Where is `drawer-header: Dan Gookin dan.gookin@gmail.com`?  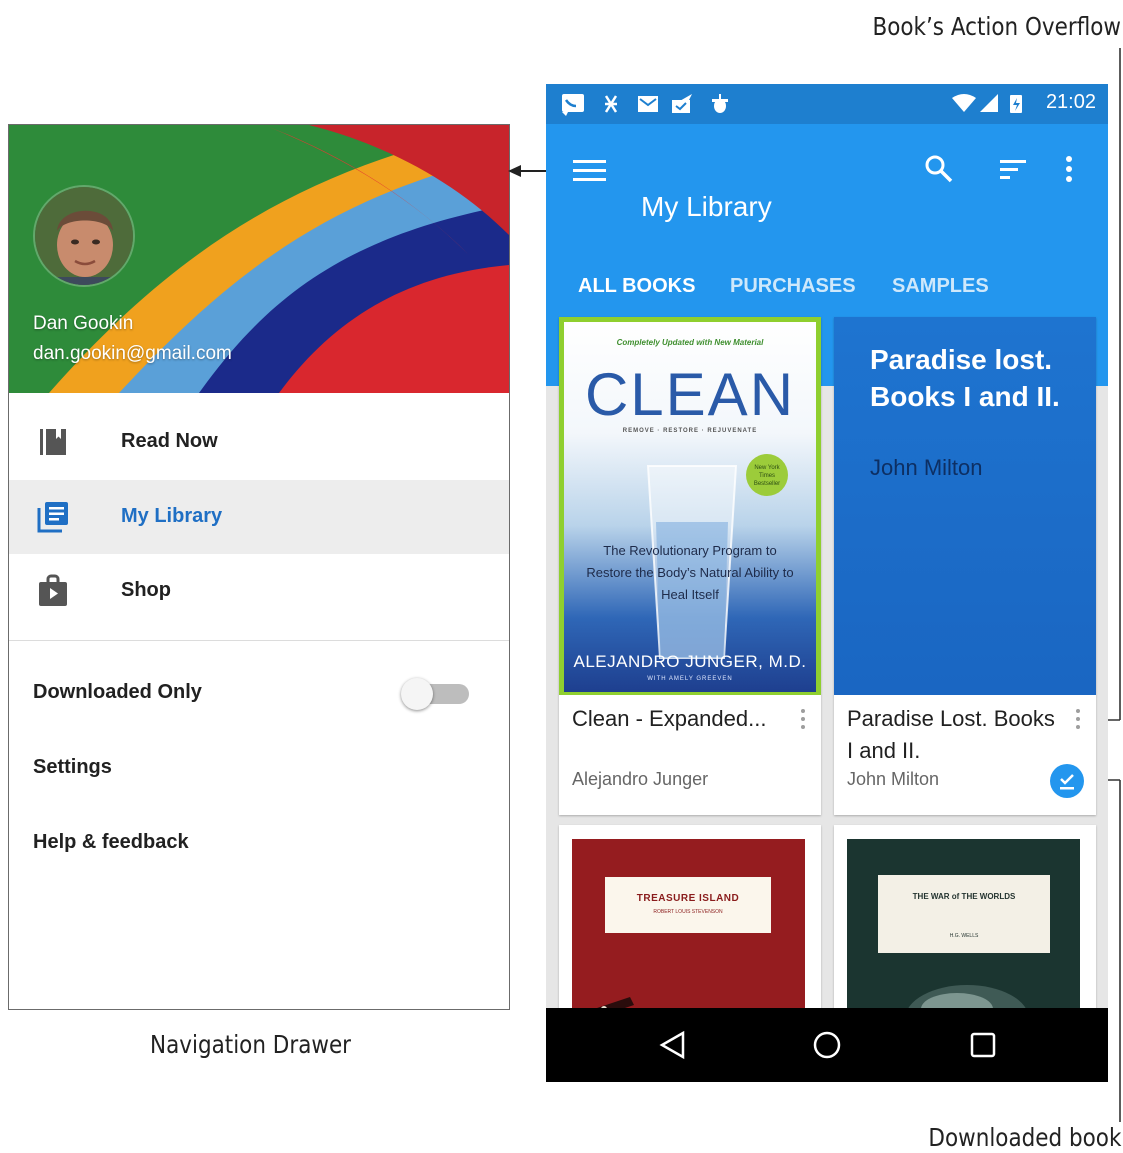
drawer-header: Dan Gookin dan.gookin@gmail.com is located at coordinates (259, 259).